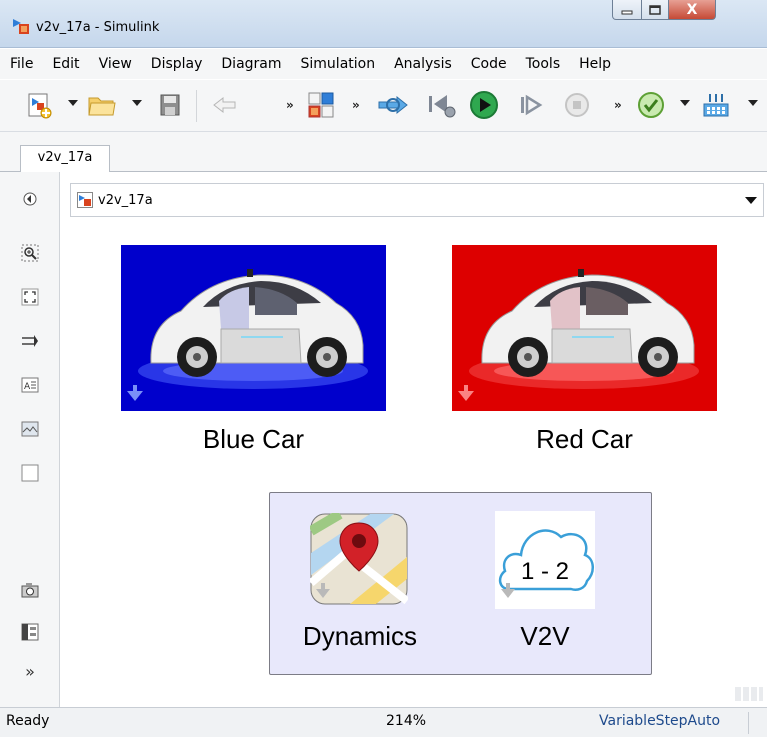 This screenshot has width=767, height=737. I want to click on maximize-icon, so click(655, 9).